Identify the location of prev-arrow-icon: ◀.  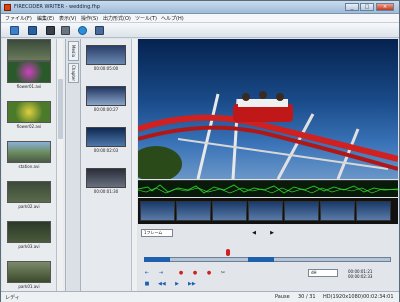
(254, 233).